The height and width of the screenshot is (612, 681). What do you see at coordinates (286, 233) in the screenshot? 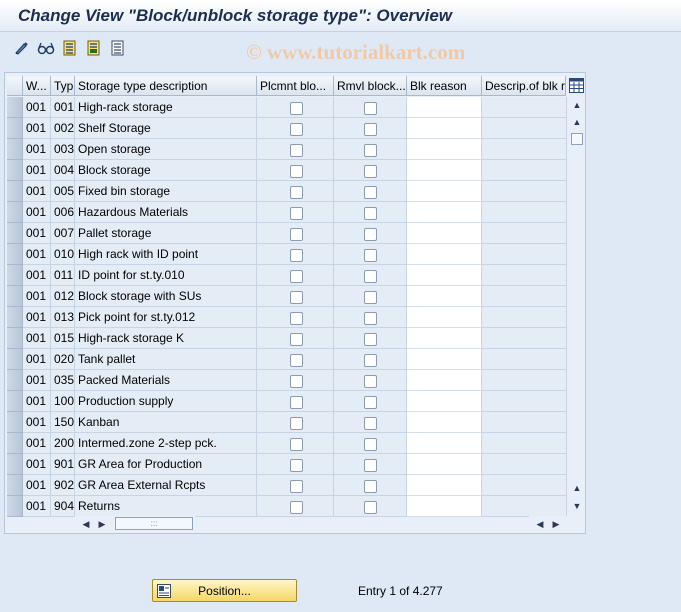
I see `table-row: 001 007 Pallet storage` at bounding box center [286, 233].